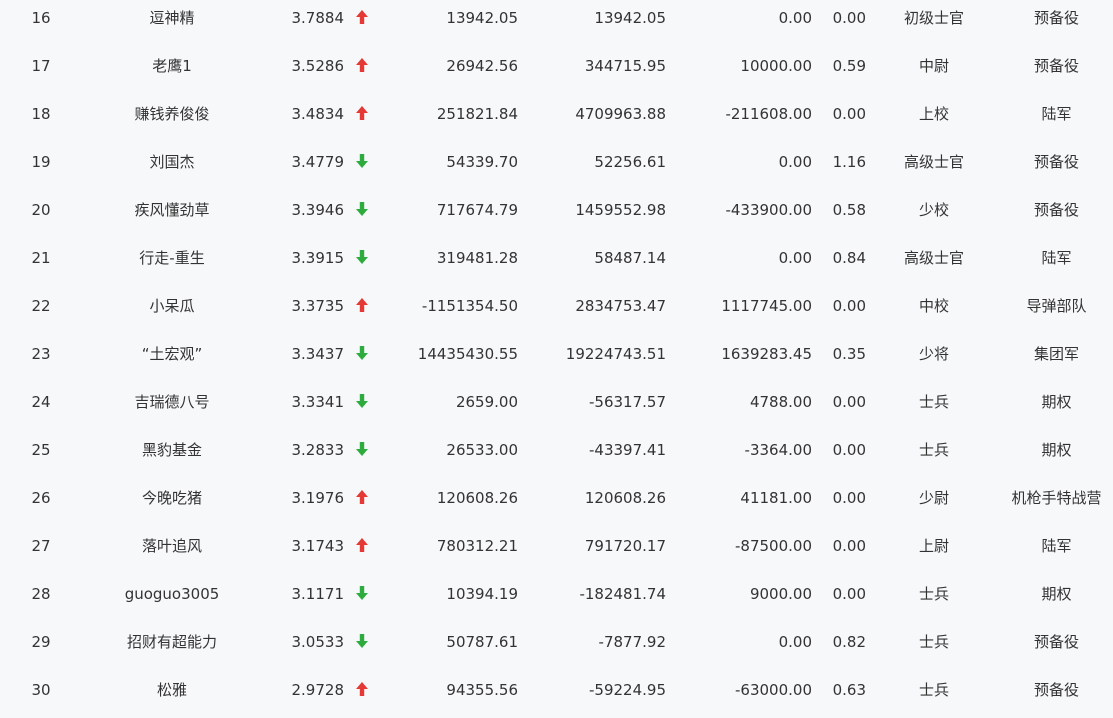 This screenshot has width=1113, height=718. What do you see at coordinates (477, 546) in the screenshot?
I see `value1-cell: 780312.21` at bounding box center [477, 546].